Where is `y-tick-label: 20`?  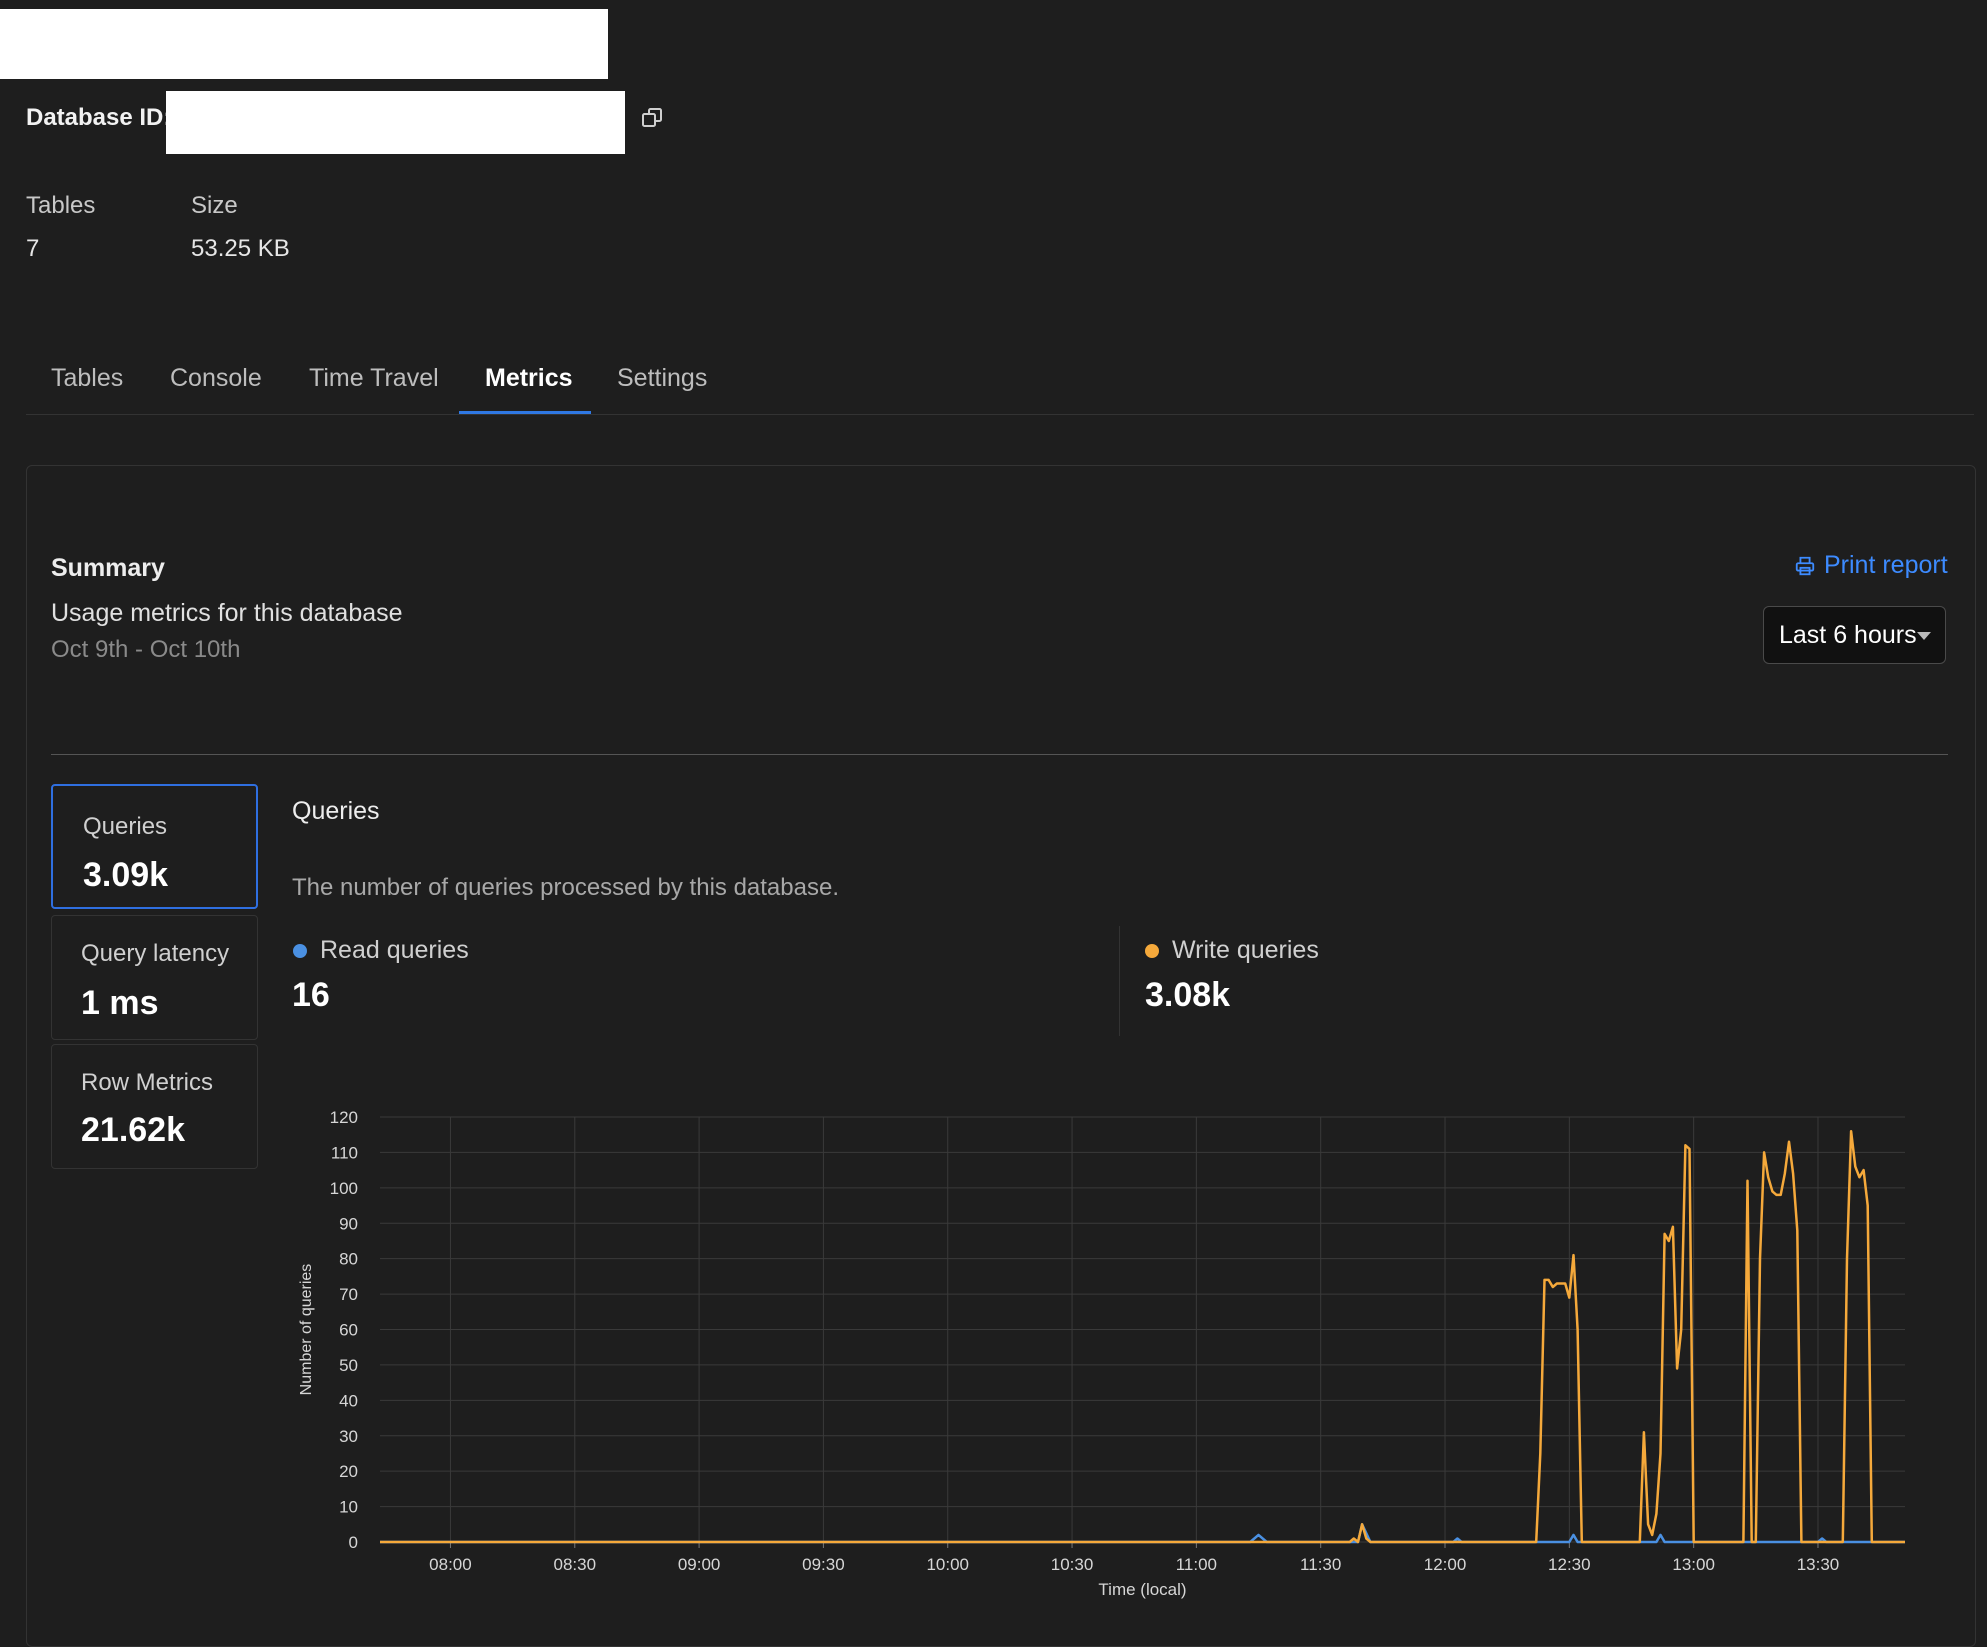 y-tick-label: 20 is located at coordinates (348, 1471).